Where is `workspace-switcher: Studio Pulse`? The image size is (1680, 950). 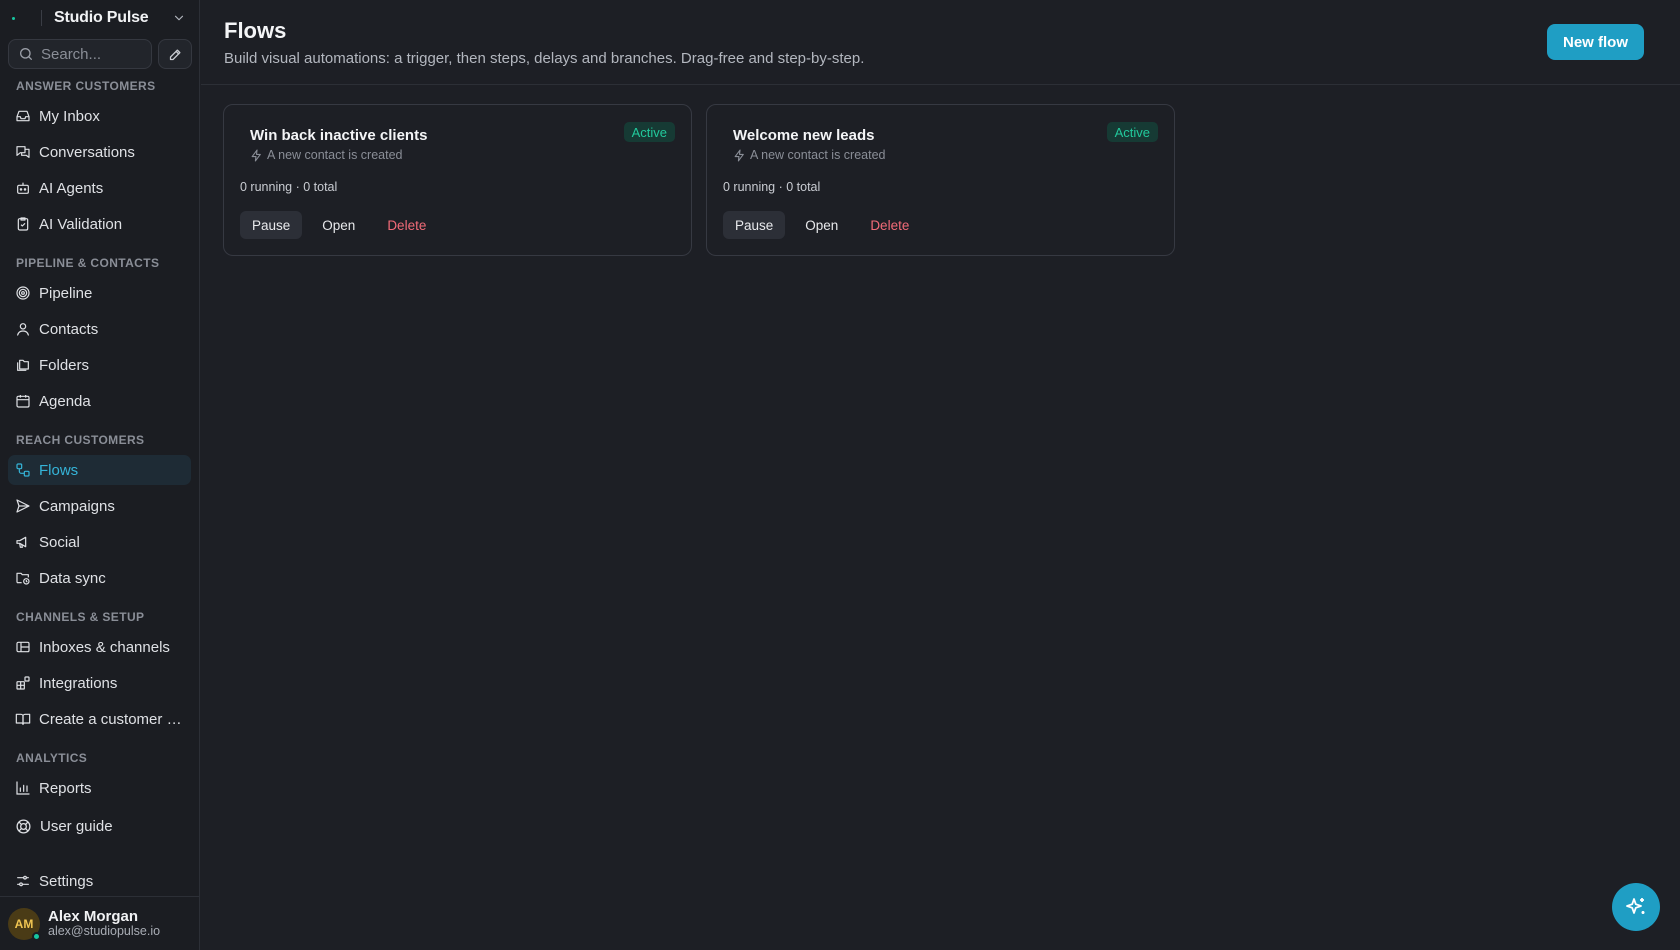
workspace-switcher: Studio Pulse is located at coordinates (100, 18).